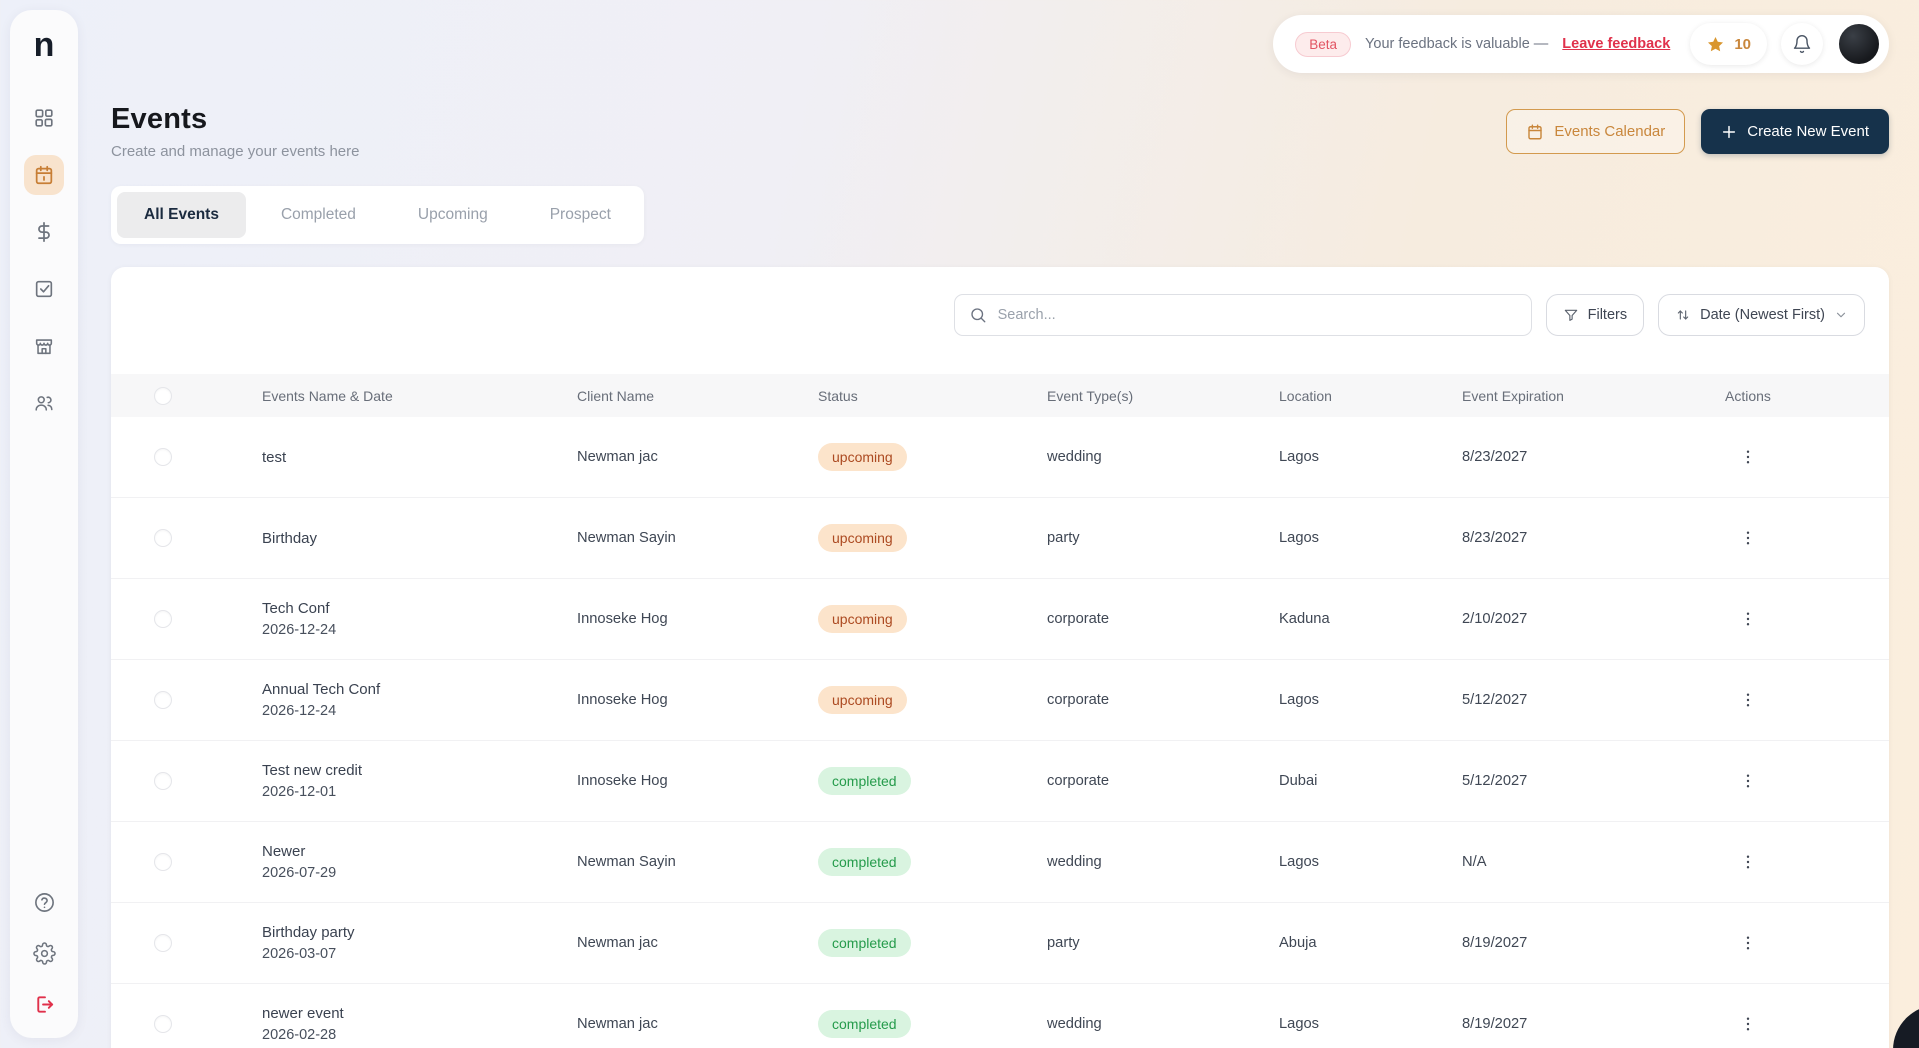  Describe the element at coordinates (274, 457) in the screenshot. I see `event-name: test` at that location.